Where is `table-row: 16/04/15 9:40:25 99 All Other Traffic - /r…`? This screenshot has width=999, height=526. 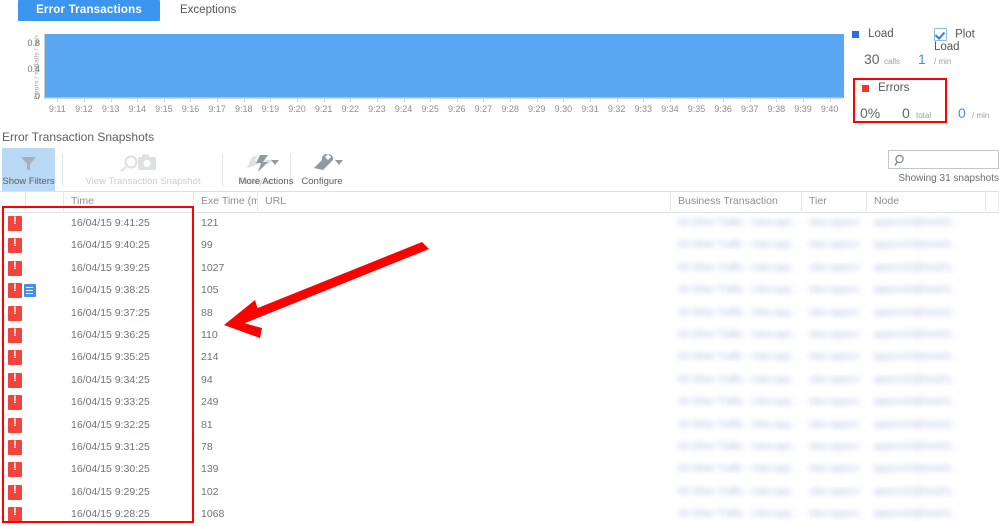
table-row: 16/04/15 9:40:25 99 All Other Traffic - /r… is located at coordinates (499, 245).